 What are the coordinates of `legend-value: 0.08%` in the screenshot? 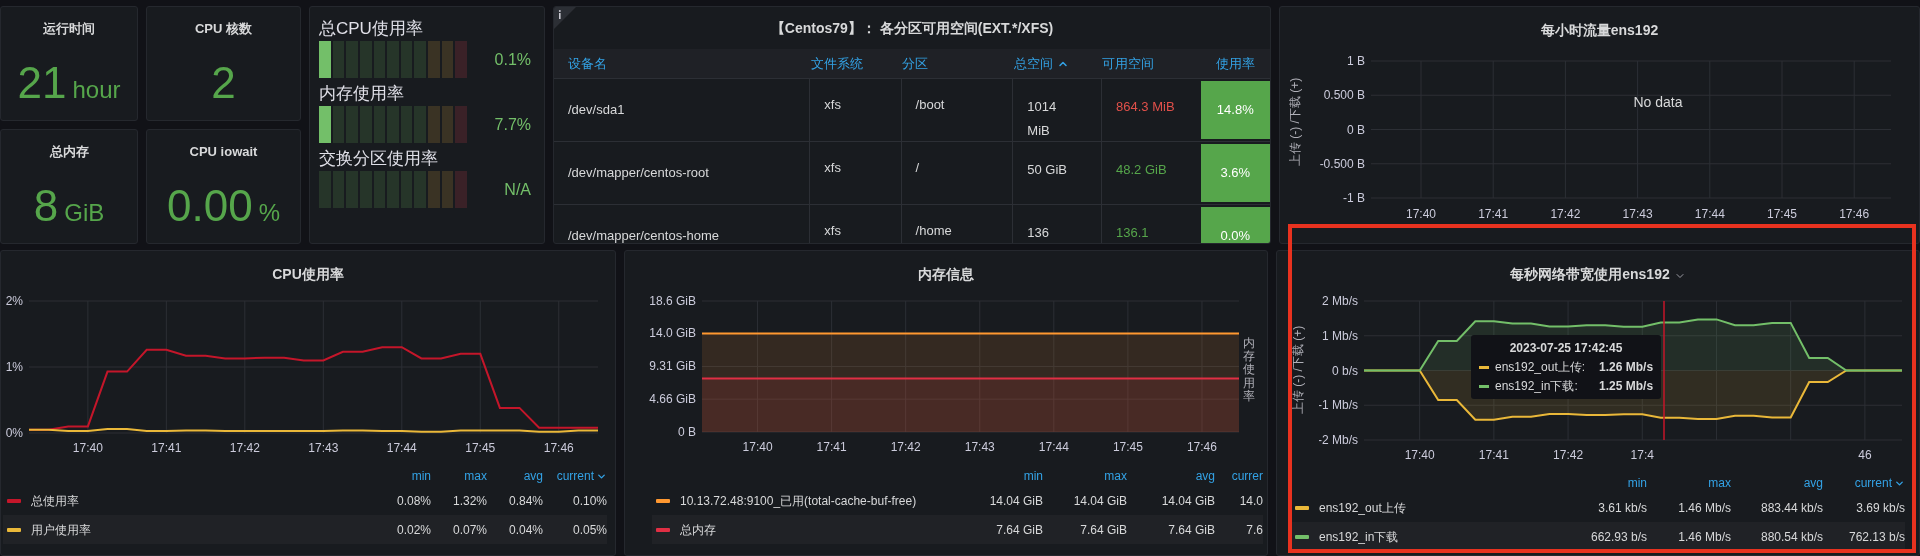 It's located at (413, 501).